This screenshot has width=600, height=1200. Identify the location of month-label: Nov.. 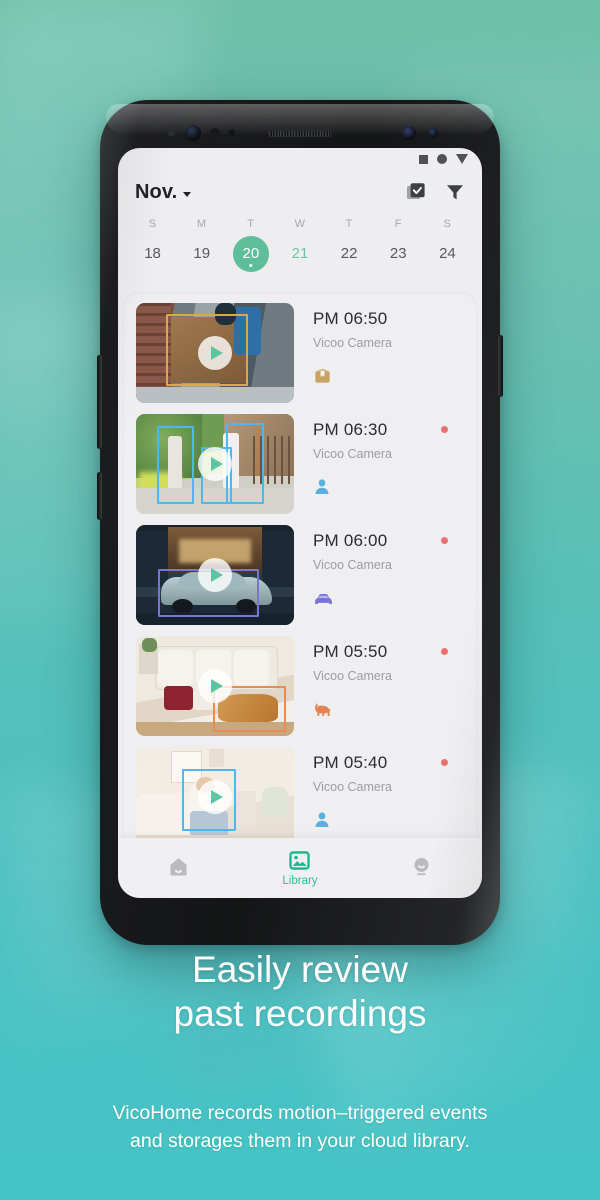
(156, 191).